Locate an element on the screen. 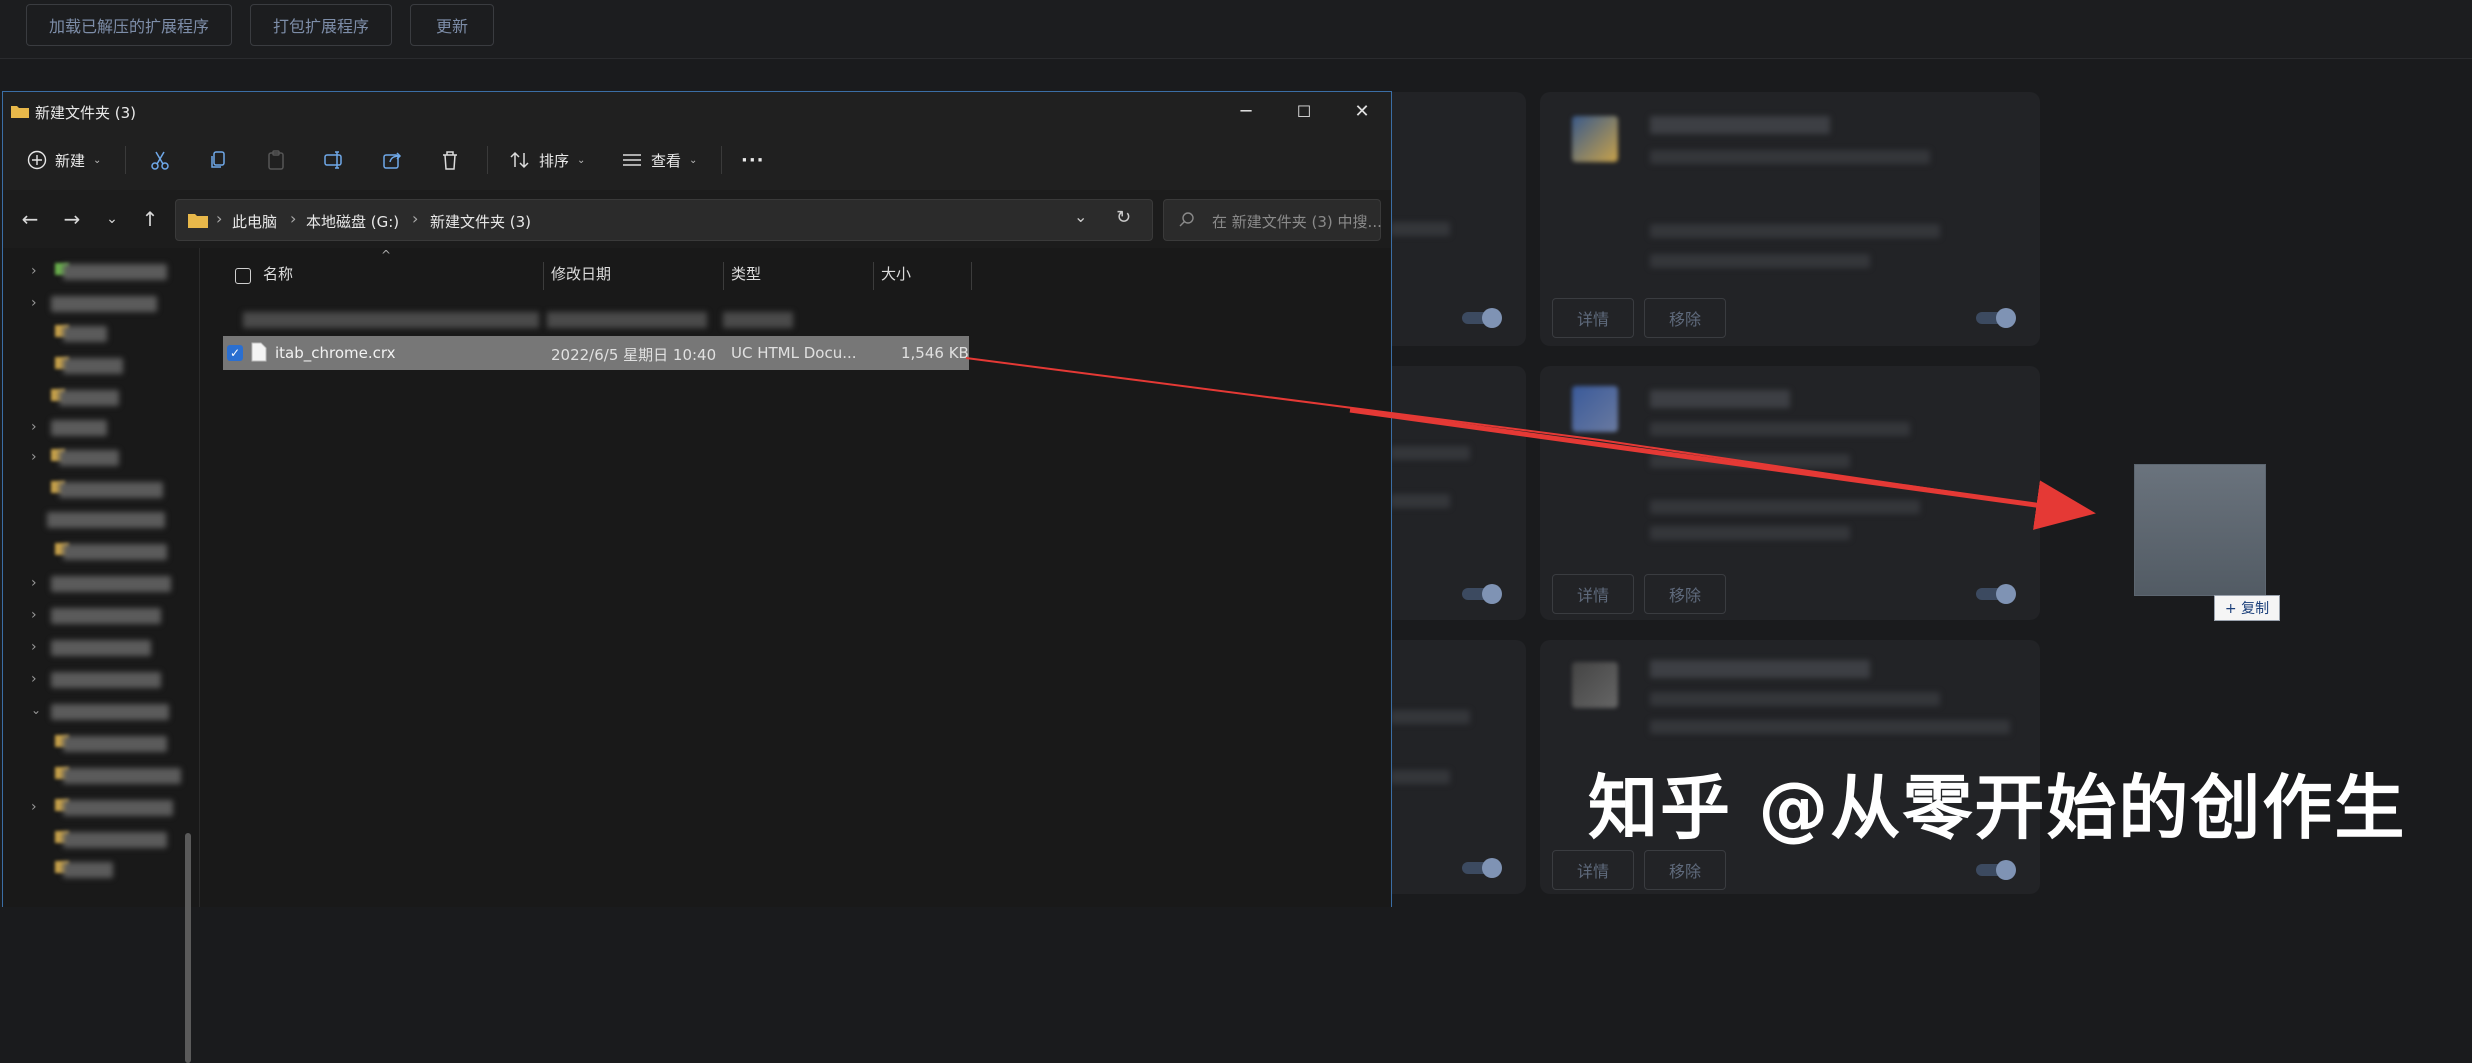 The height and width of the screenshot is (1063, 2472). breadcrumb-local-disk: 本地磁盘 (G:) is located at coordinates (352, 221).